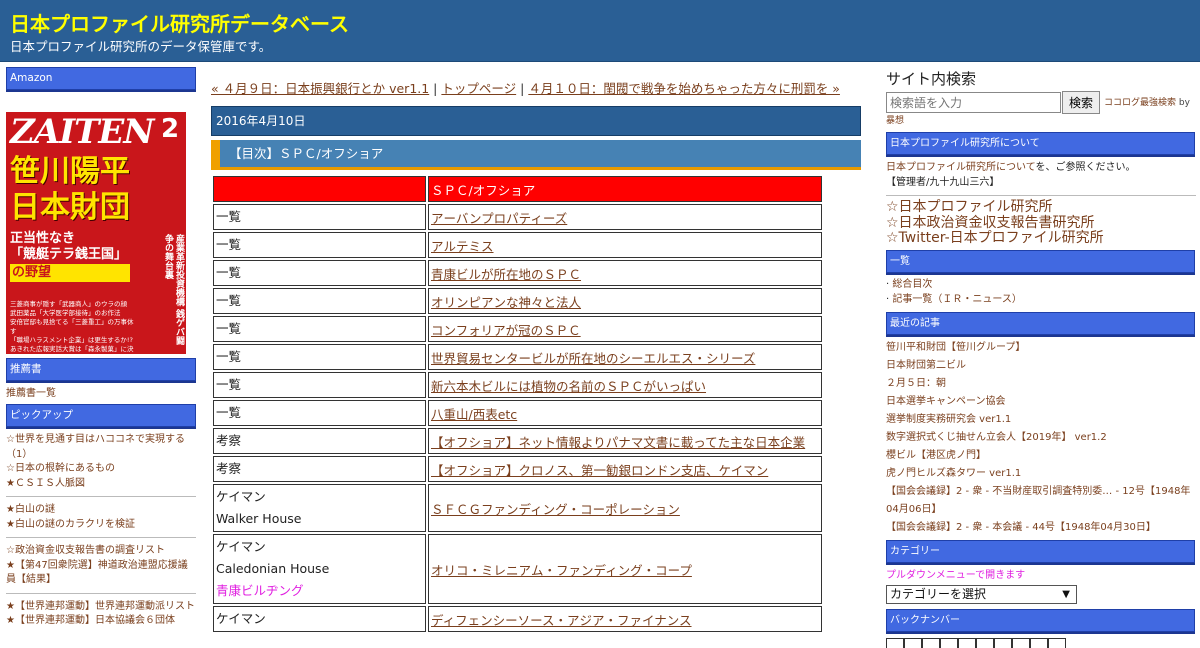 This screenshot has width=1200, height=648. I want to click on row-category-text: 青康ビルヂング, so click(260, 590).